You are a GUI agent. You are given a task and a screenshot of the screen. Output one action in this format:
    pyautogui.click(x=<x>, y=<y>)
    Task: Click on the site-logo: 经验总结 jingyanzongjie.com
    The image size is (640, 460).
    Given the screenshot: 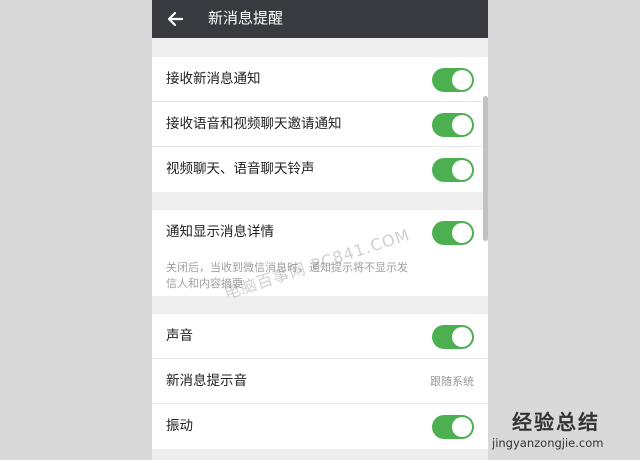 What is the action you would take?
    pyautogui.click(x=564, y=432)
    